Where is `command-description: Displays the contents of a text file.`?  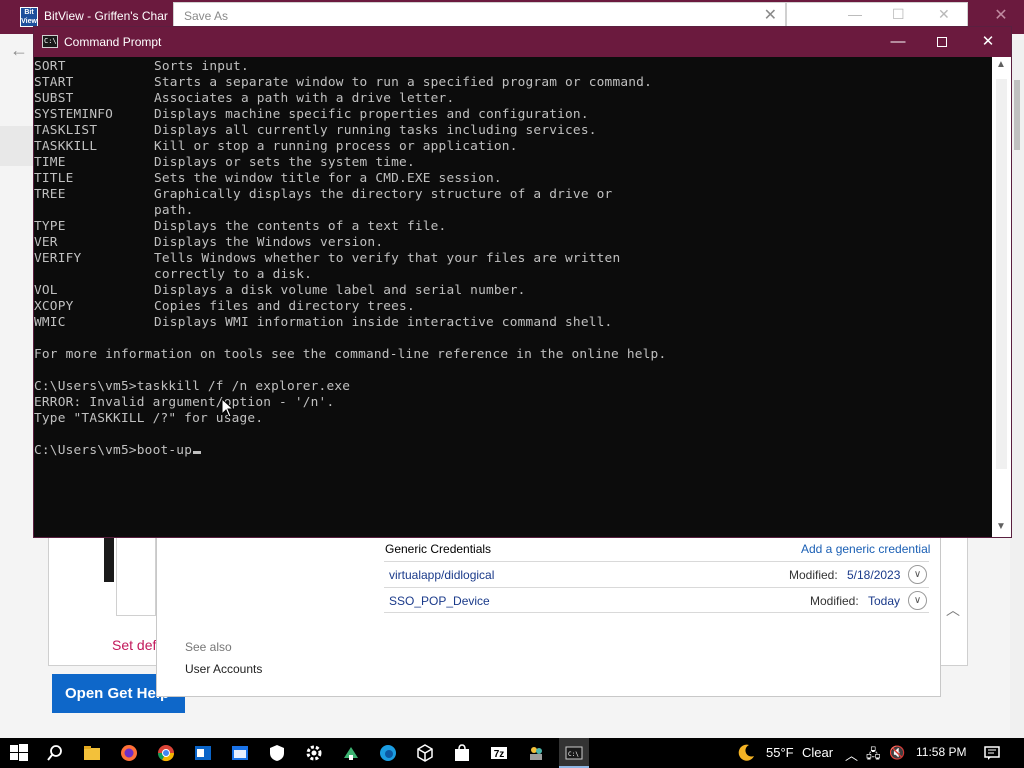 command-description: Displays the contents of a text file. is located at coordinates (300, 226).